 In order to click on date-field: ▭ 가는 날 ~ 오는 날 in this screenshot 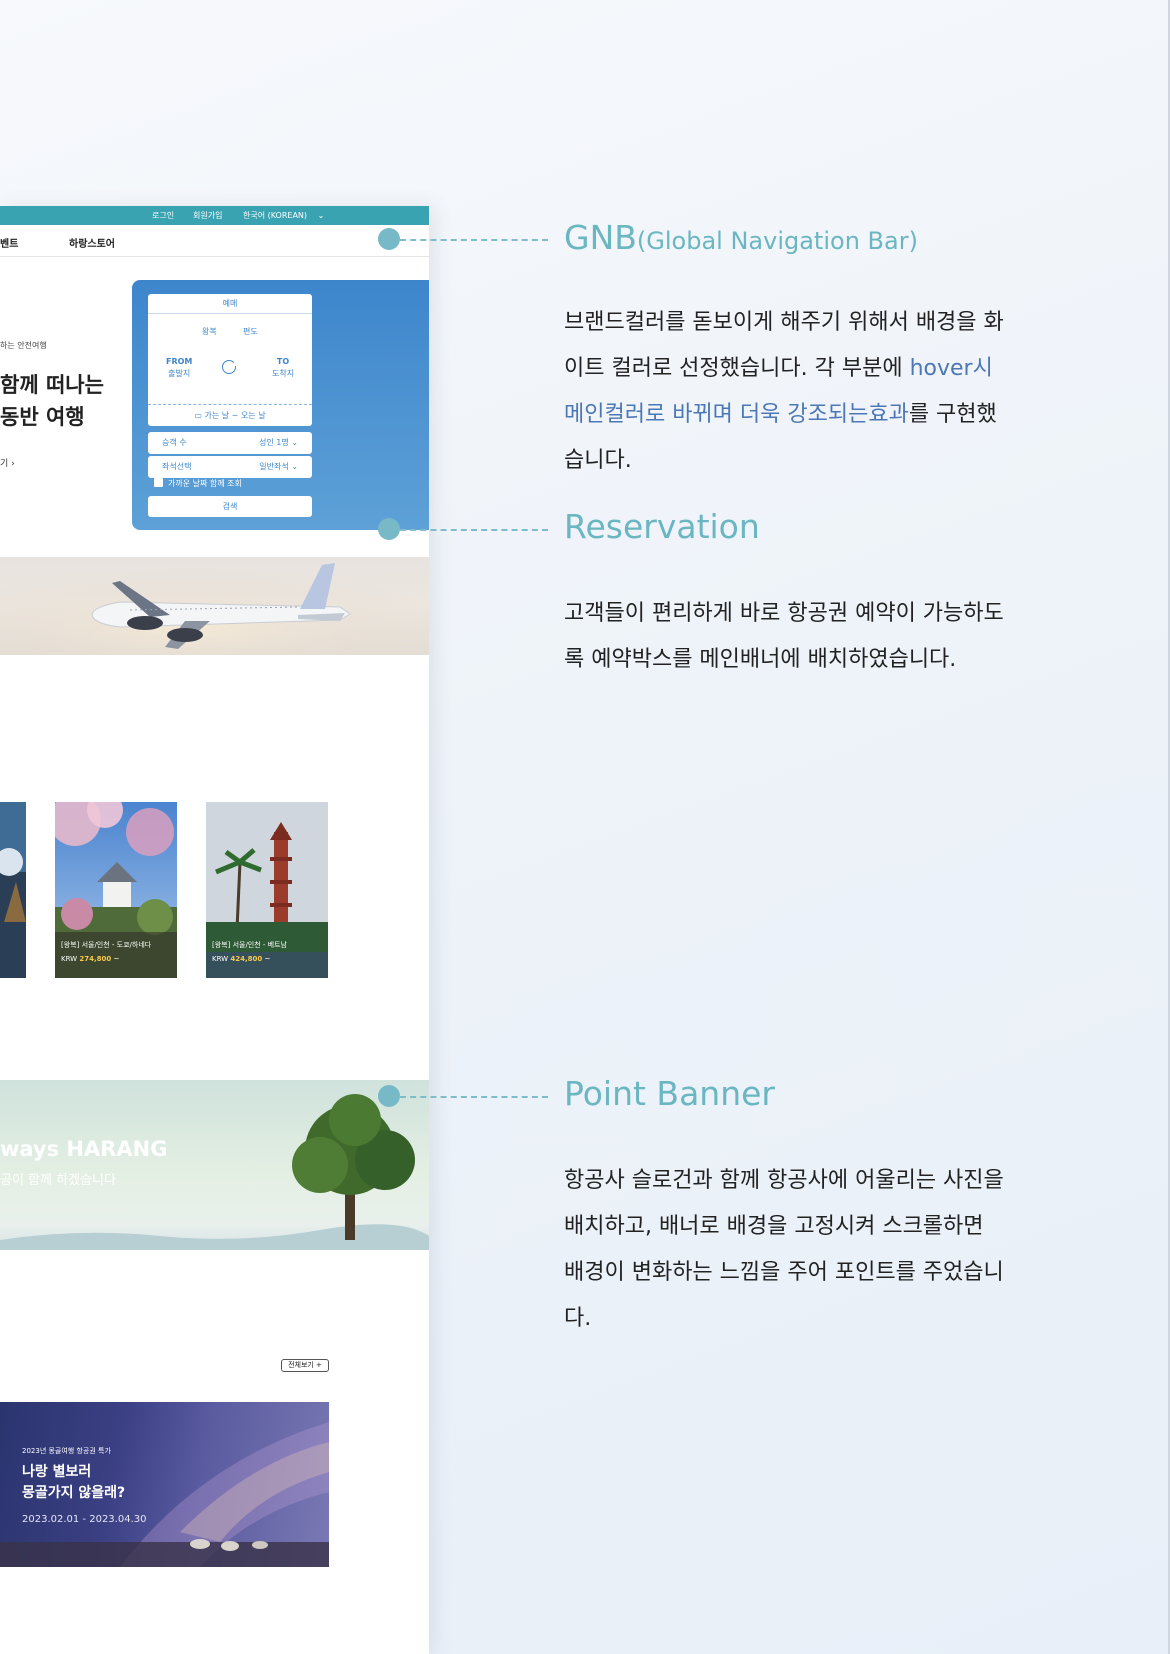, I will do `click(230, 415)`.